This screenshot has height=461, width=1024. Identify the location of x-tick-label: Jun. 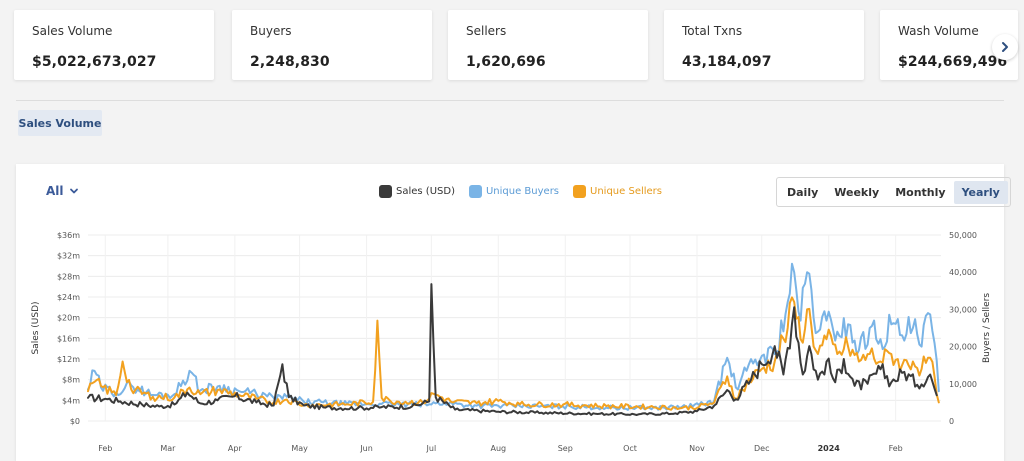
(366, 448).